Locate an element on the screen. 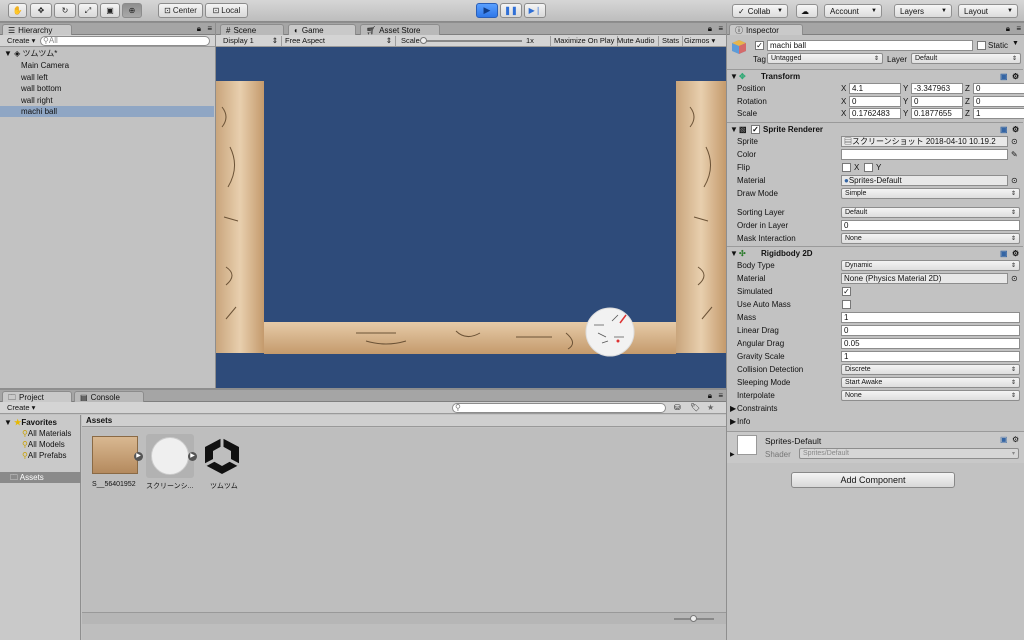 Image resolution: width=1024 pixels, height=640 pixels. scale-z-input: 1 is located at coordinates (998, 114).